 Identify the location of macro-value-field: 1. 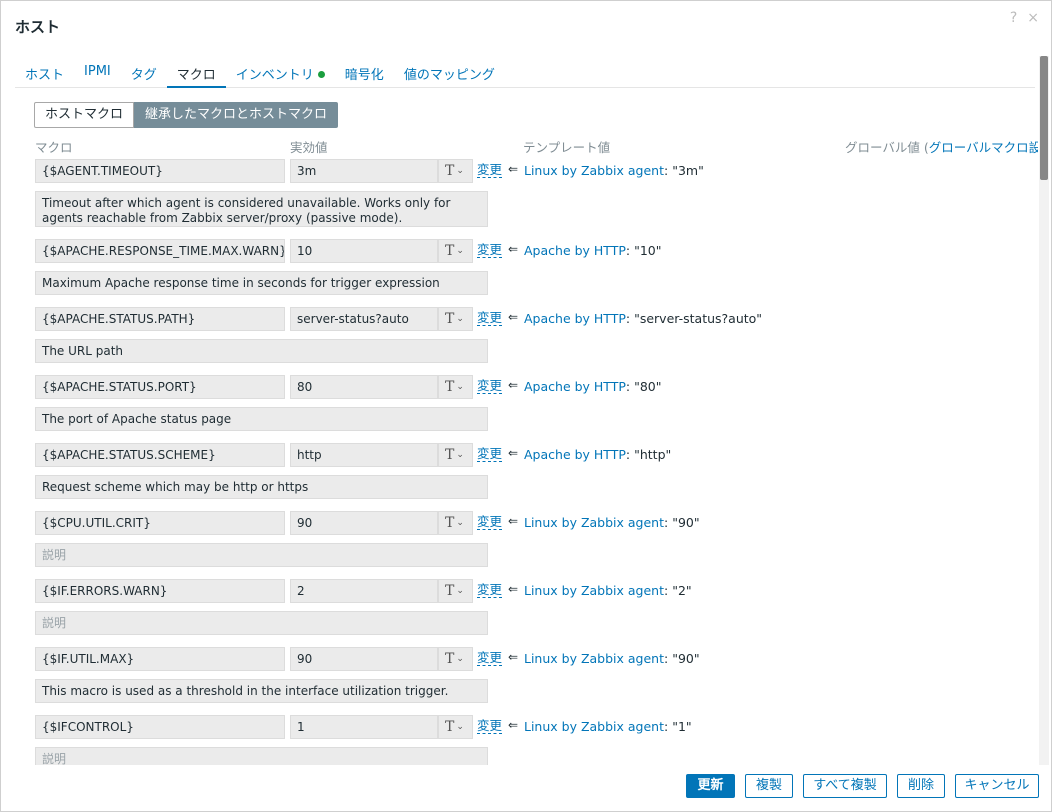
(364, 727).